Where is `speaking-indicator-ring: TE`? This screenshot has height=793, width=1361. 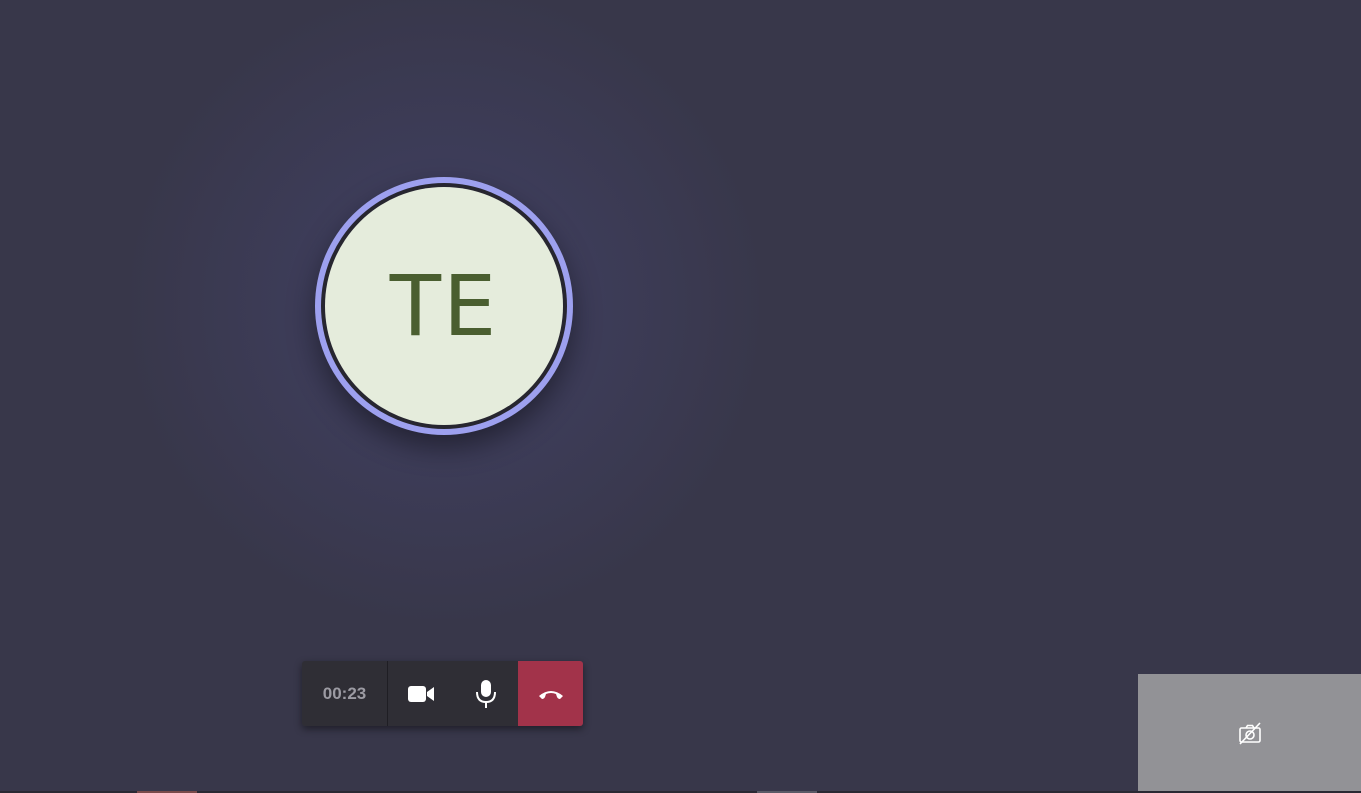
speaking-indicator-ring: TE is located at coordinates (444, 306).